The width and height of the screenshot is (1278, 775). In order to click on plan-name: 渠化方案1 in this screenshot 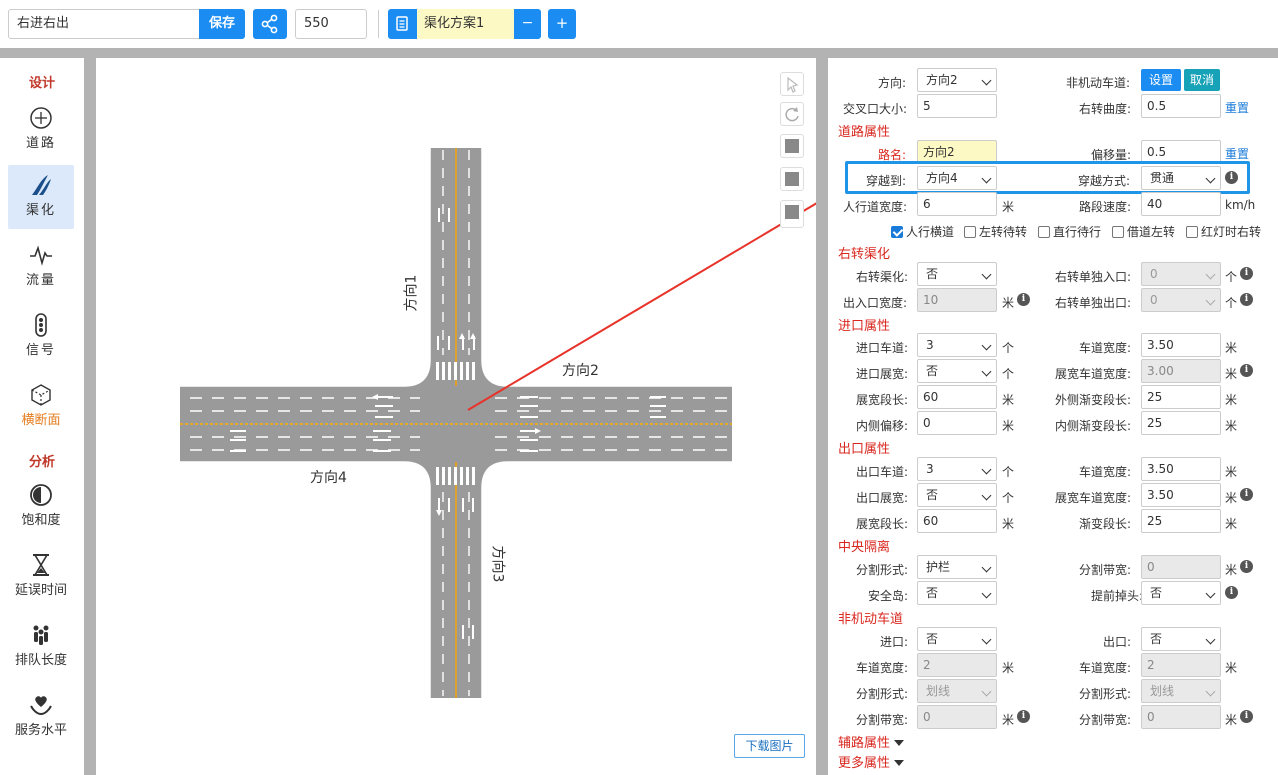, I will do `click(465, 24)`.